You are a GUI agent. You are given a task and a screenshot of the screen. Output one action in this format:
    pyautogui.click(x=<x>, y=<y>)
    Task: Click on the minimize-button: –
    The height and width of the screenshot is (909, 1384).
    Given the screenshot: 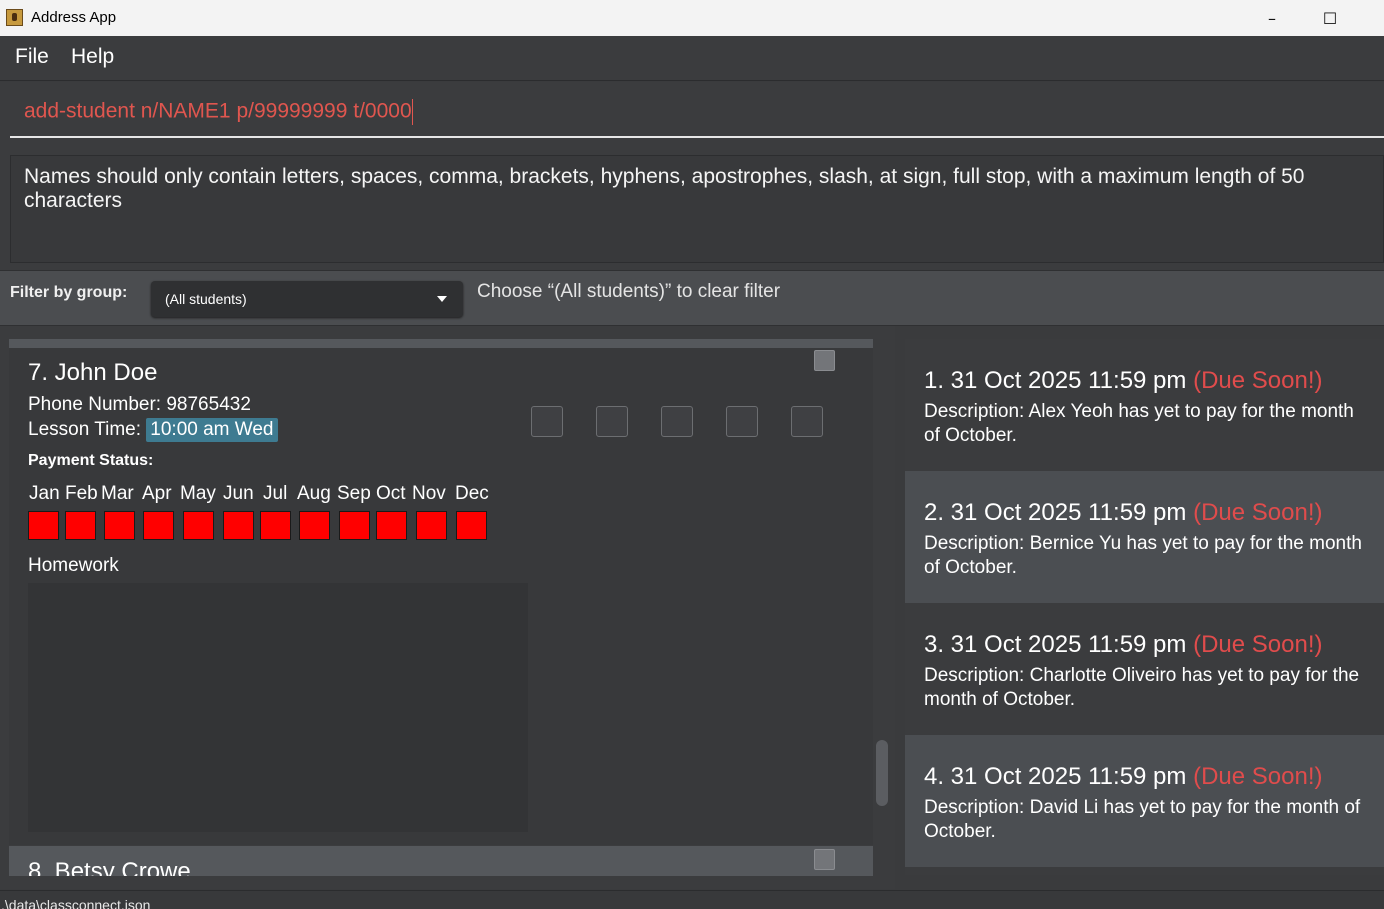 What is the action you would take?
    pyautogui.click(x=1272, y=18)
    